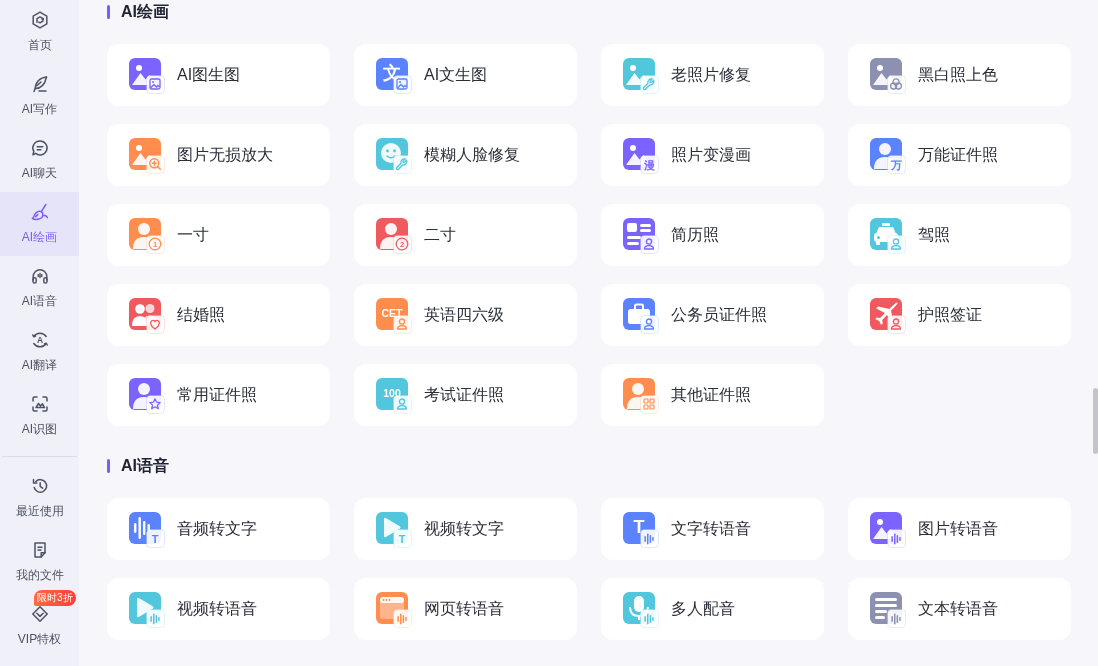  What do you see at coordinates (39, 160) in the screenshot?
I see `sidebar-item: AI聊天` at bounding box center [39, 160].